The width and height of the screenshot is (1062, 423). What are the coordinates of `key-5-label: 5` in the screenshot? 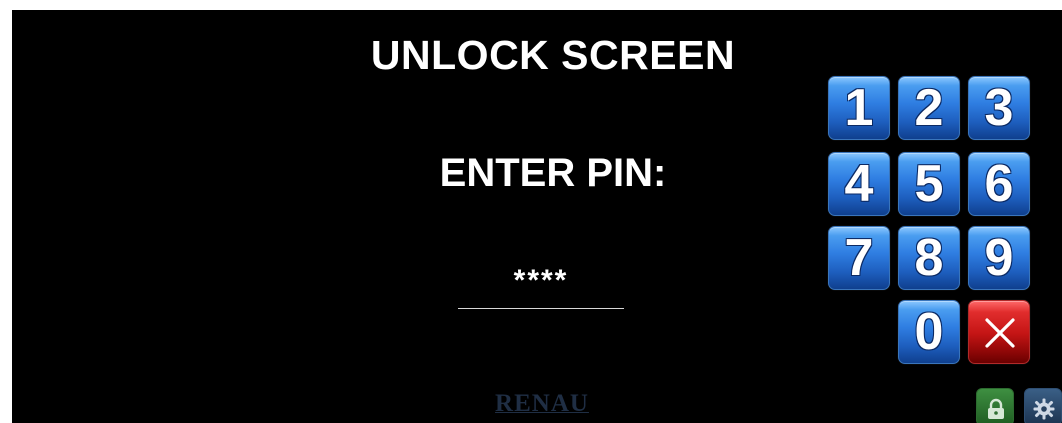 It's located at (929, 184).